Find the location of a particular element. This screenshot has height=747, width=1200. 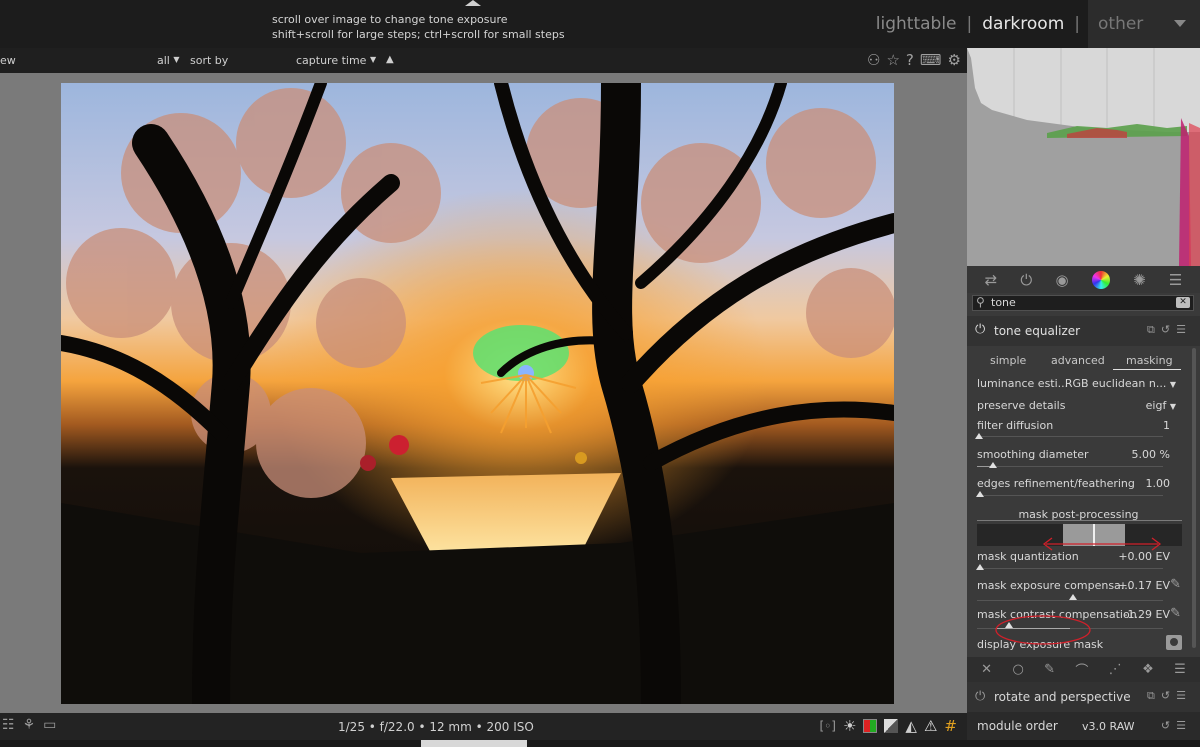

clear-search-icon: ✕ is located at coordinates (1183, 302).